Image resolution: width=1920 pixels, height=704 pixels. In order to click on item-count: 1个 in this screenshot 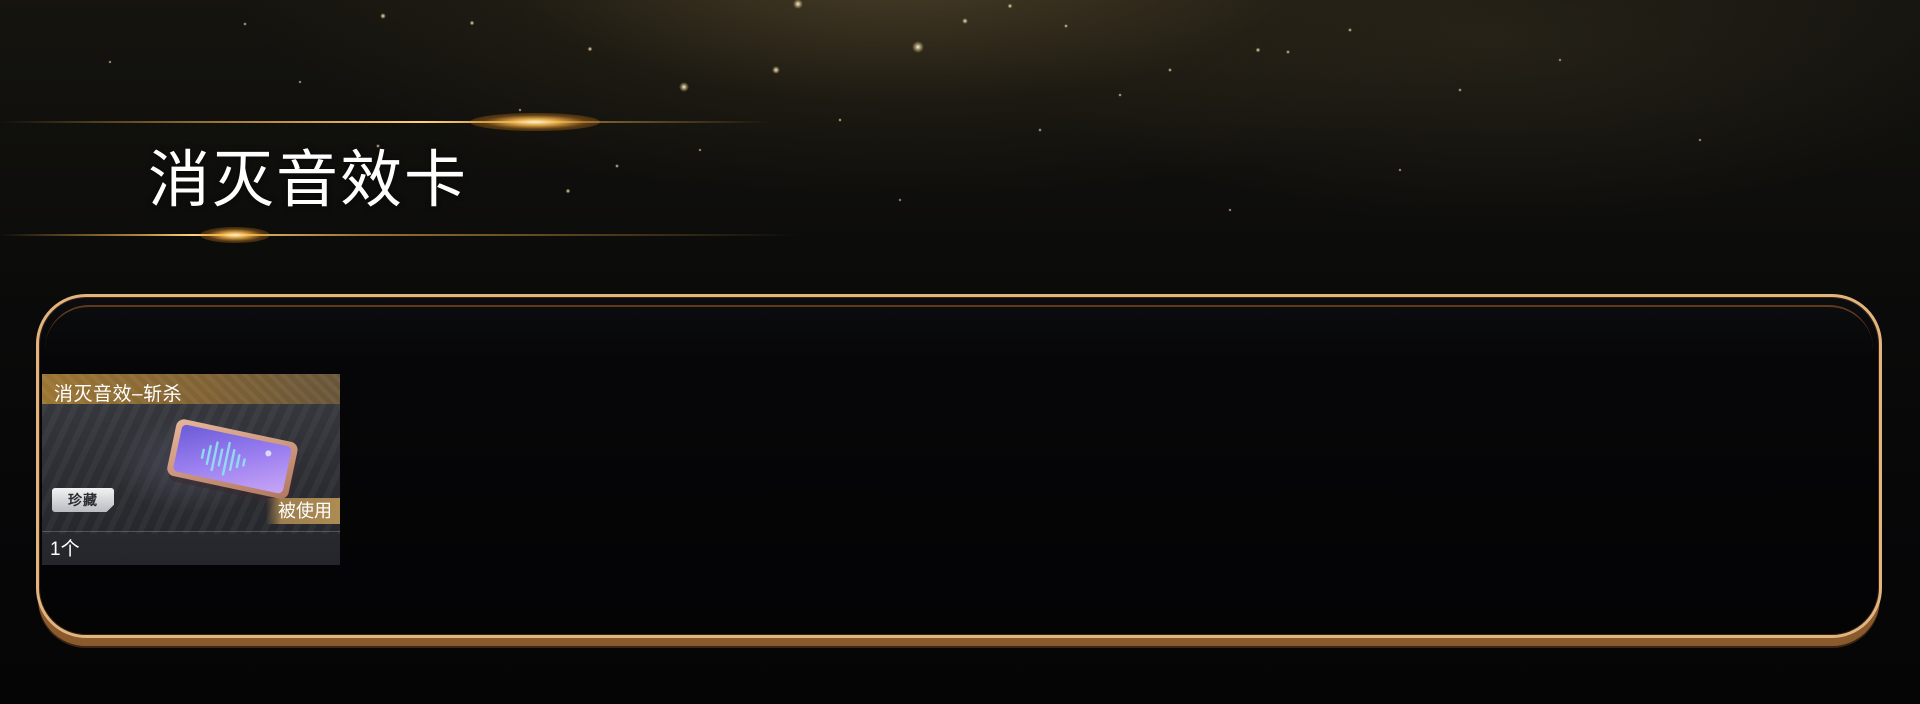, I will do `click(65, 549)`.